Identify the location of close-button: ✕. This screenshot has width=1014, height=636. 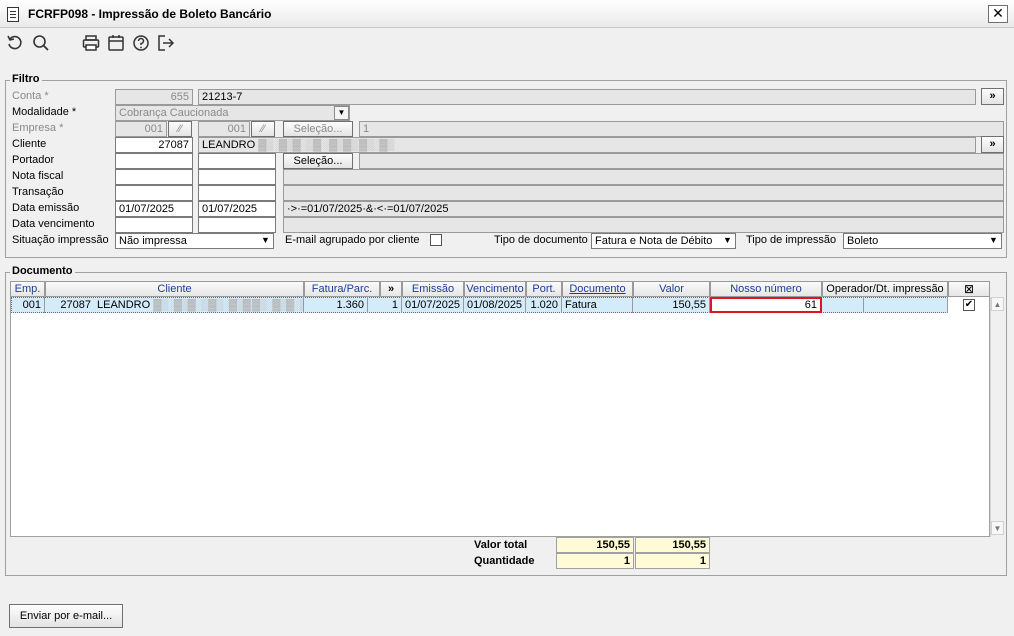
(998, 14).